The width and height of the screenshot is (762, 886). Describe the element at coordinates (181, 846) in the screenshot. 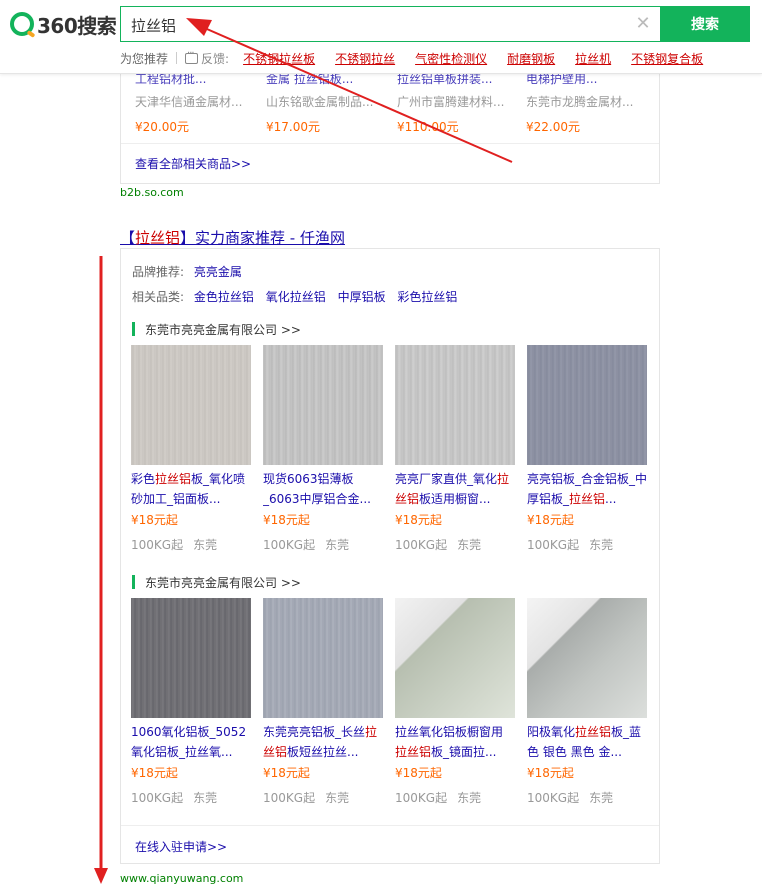

I see `apply-link: 在线入驻申请>>` at that location.